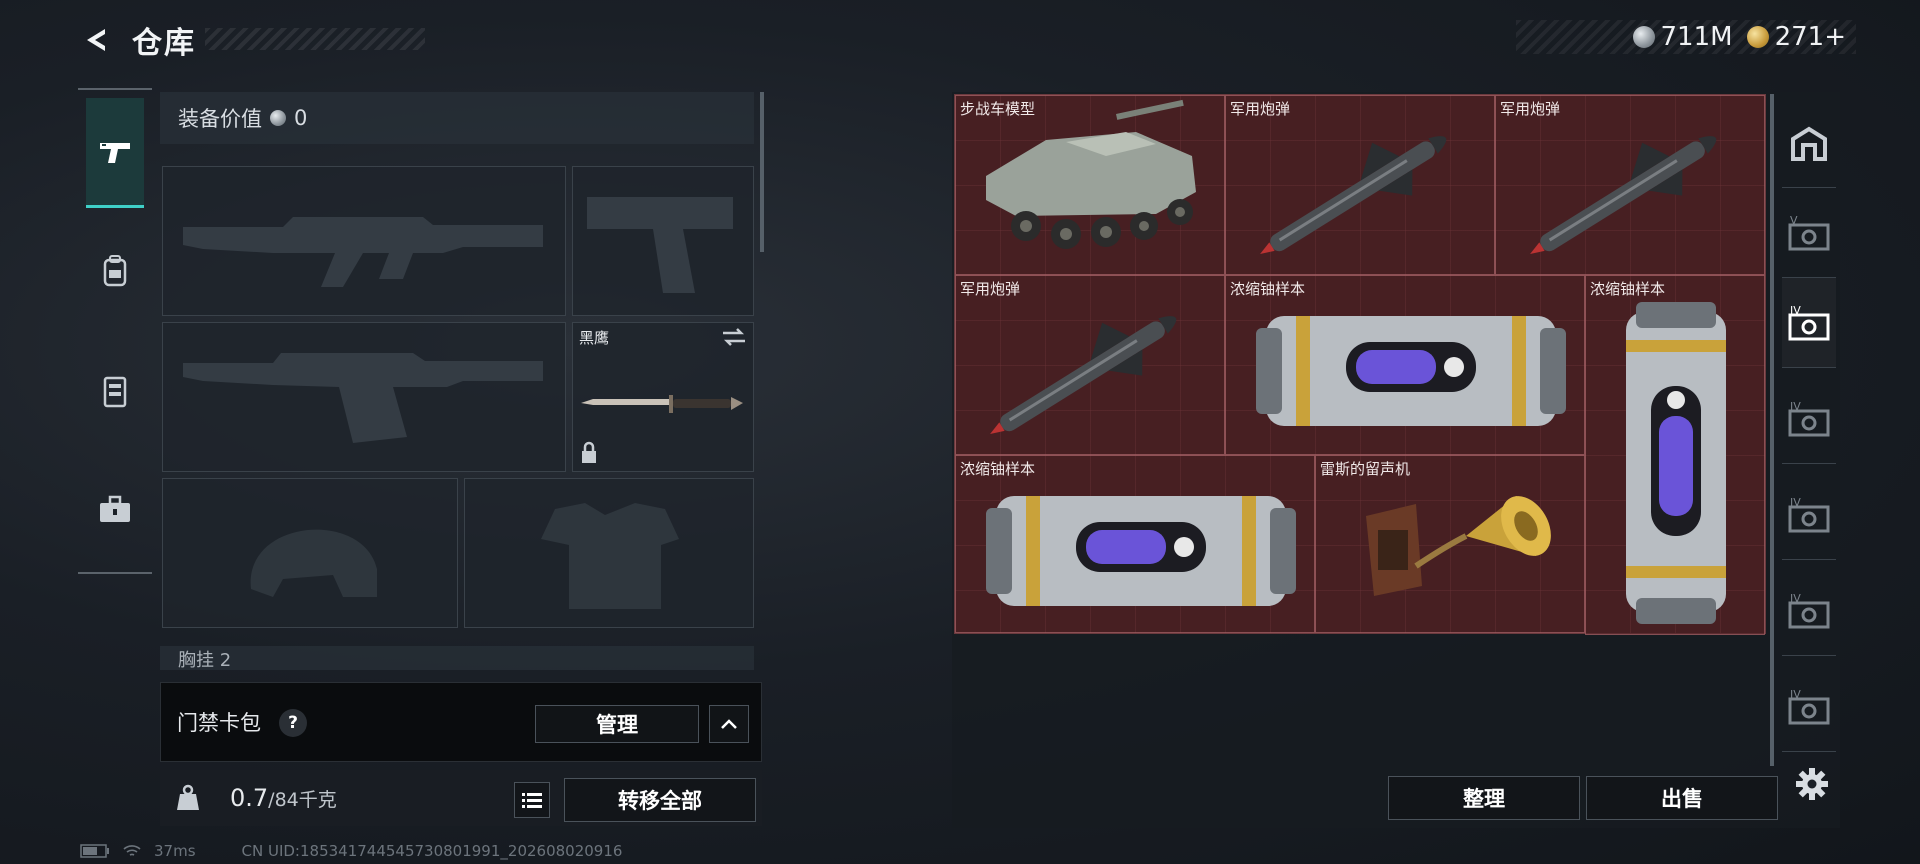 The width and height of the screenshot is (1920, 864). I want to click on storage-scrollbar, so click(1772, 430).